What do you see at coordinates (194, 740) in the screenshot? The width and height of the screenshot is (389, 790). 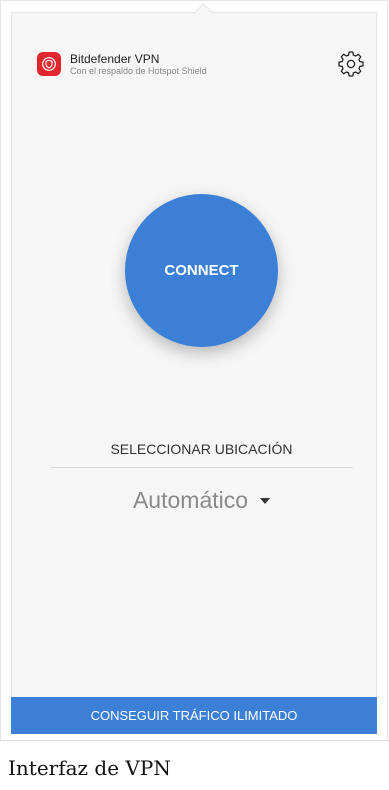 I see `caption-divider` at bounding box center [194, 740].